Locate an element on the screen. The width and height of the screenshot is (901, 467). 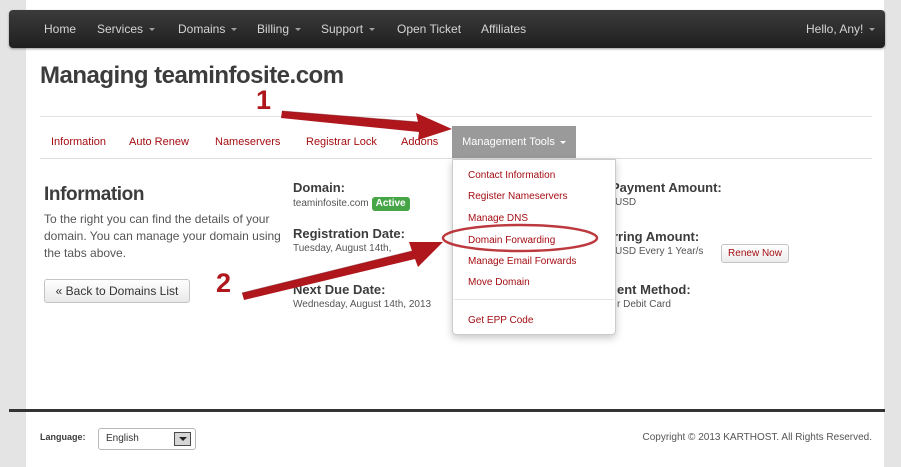
language-select: English is located at coordinates (147, 439).